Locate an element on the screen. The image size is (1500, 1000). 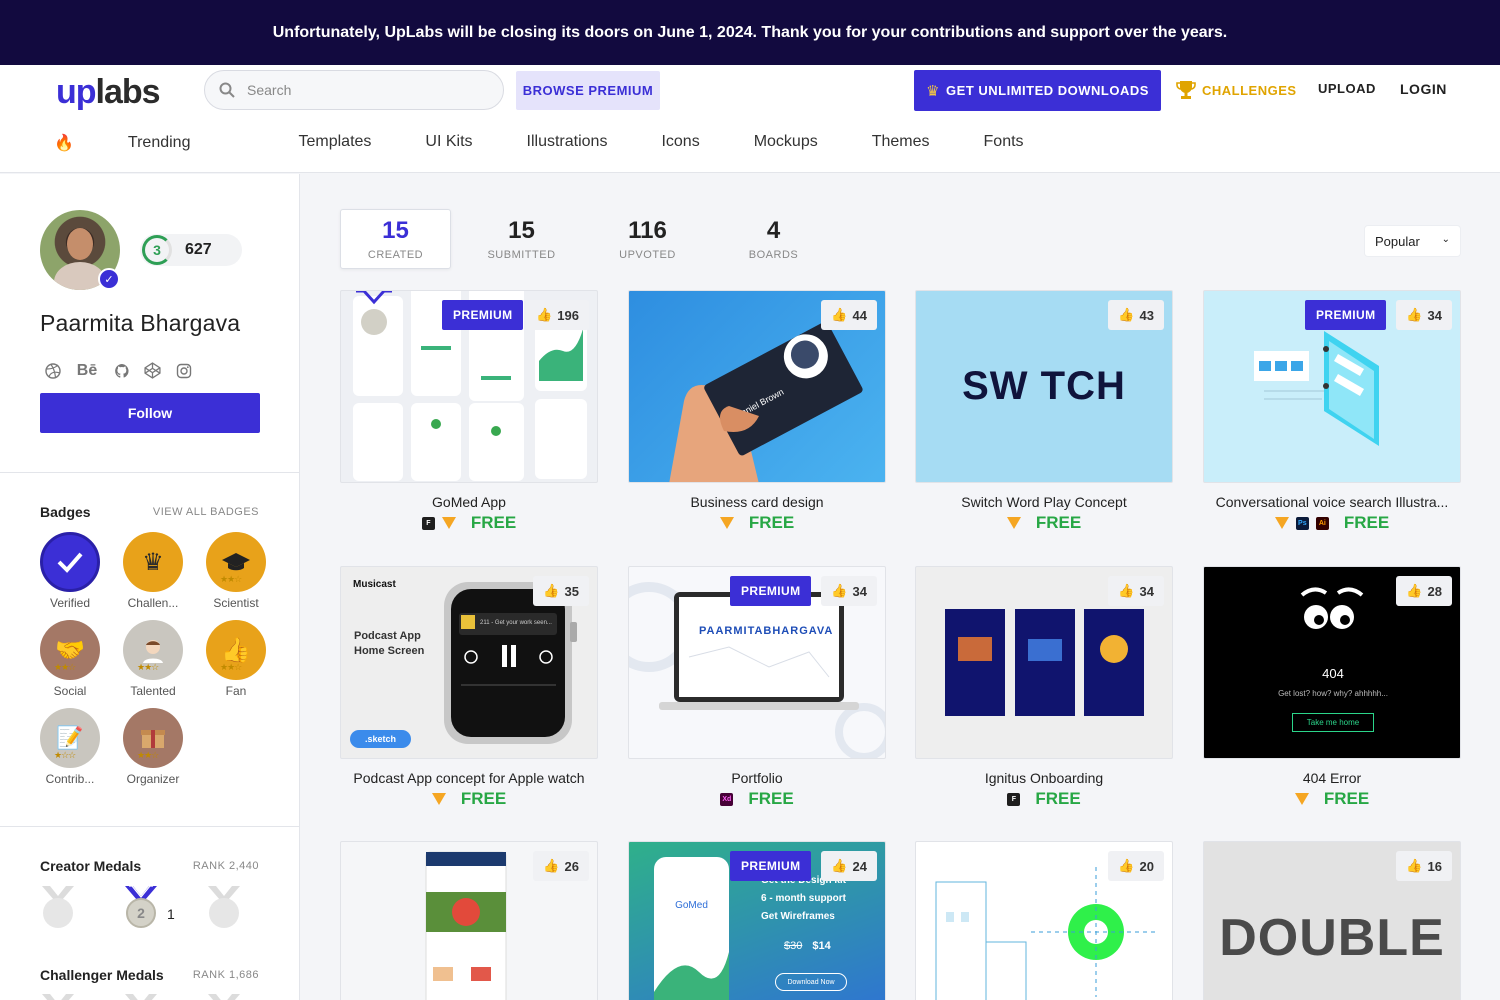
search-input is located at coordinates (357, 90).